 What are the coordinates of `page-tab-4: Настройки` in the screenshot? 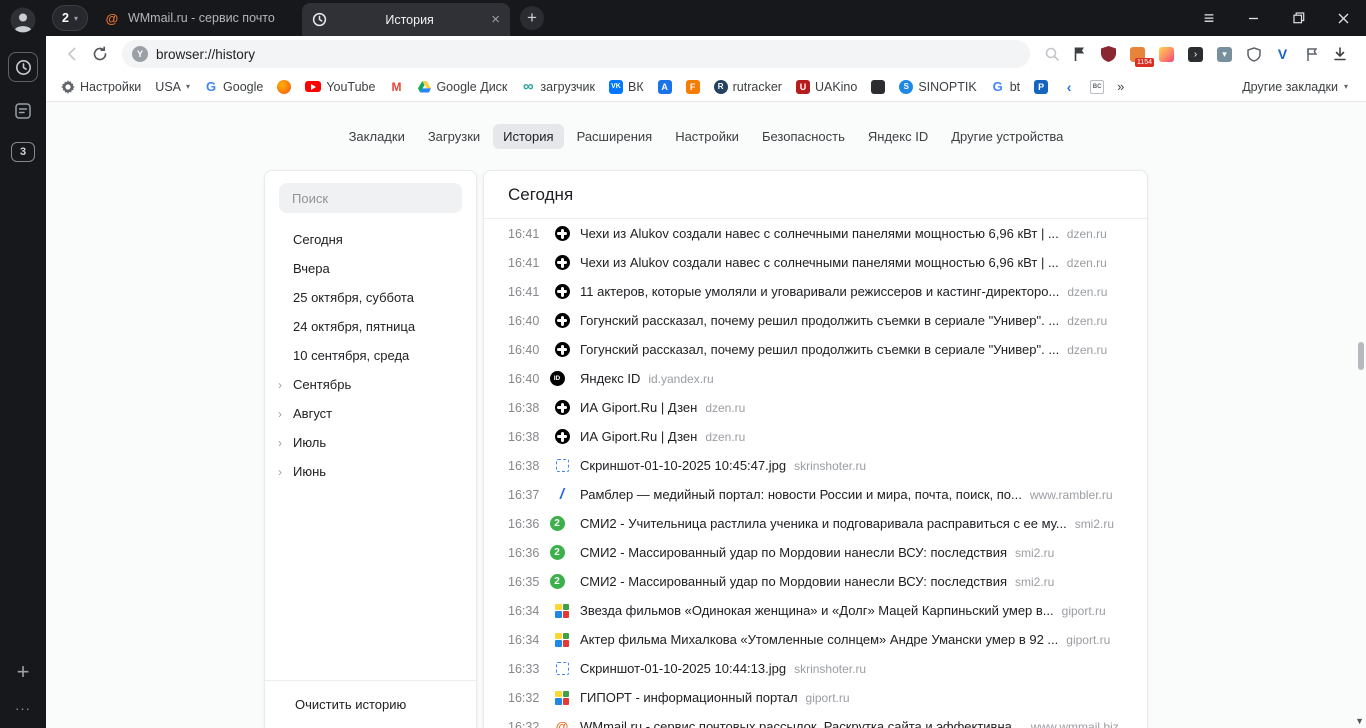 It's located at (707, 136).